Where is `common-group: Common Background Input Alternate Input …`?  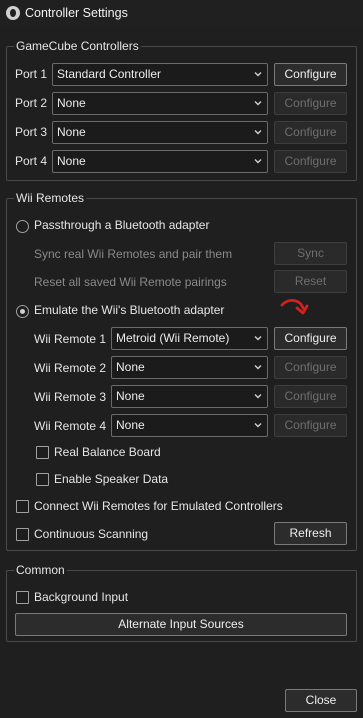 common-group: Common Background Input Alternate Input … is located at coordinates (181, 602).